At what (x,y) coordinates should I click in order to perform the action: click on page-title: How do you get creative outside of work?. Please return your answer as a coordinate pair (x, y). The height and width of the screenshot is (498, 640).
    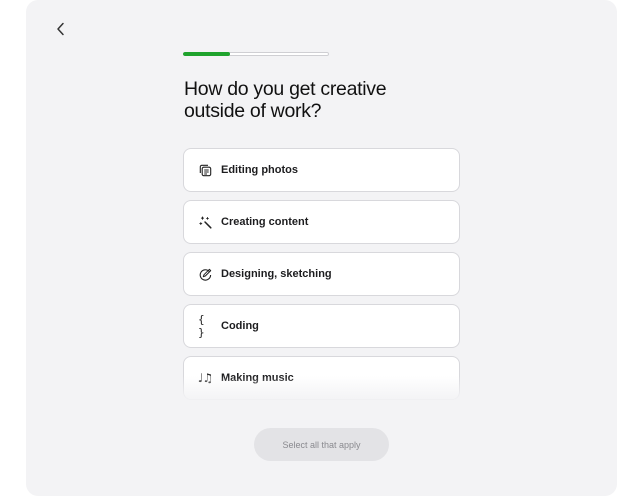
    Looking at the image, I should click on (334, 100).